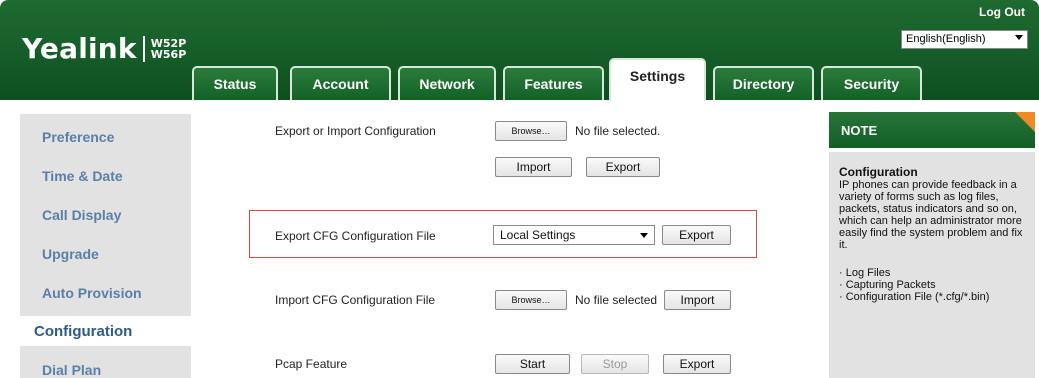 This screenshot has height=378, width=1039. Describe the element at coordinates (78, 137) in the screenshot. I see `sidebar-item-preference: Preference` at that location.